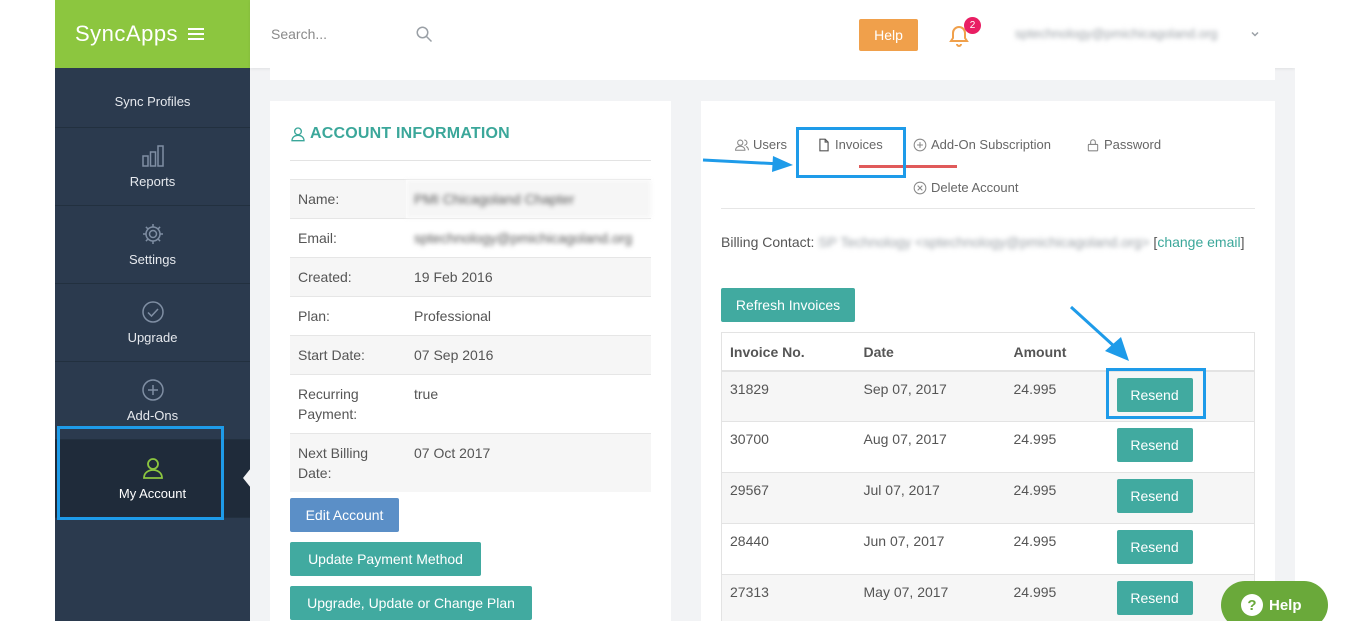 The image size is (1349, 621). What do you see at coordinates (1285, 605) in the screenshot?
I see `floating-help-label: Help` at bounding box center [1285, 605].